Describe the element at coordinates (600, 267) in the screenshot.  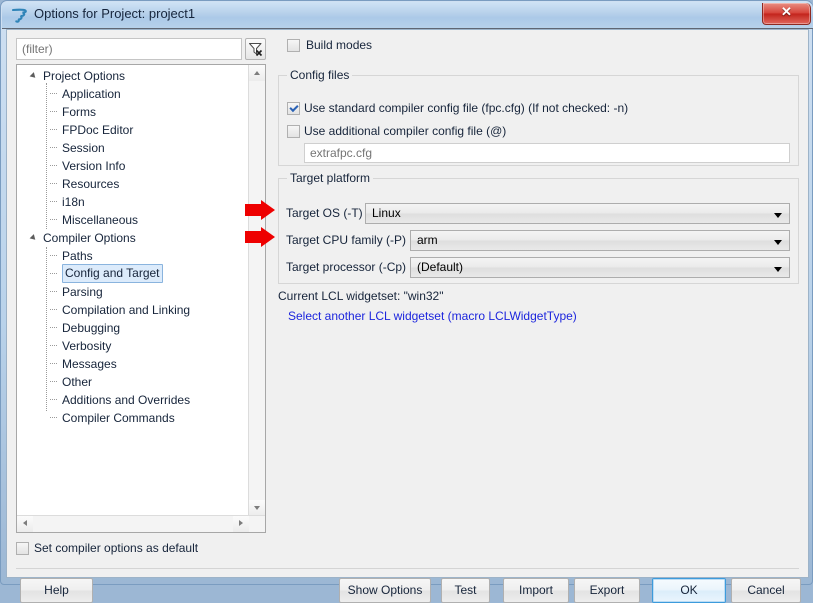
I see `target-processor-combobox: (Default)` at that location.